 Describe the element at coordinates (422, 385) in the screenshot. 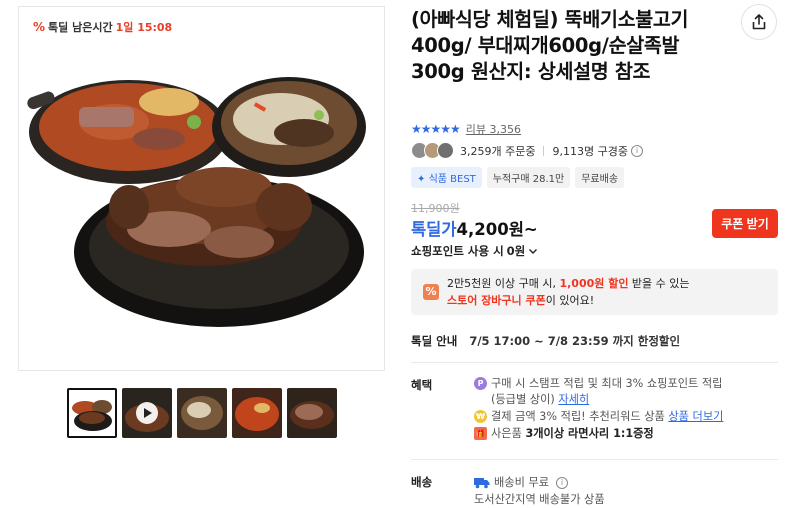

I see `benefit-label: 혜택` at that location.